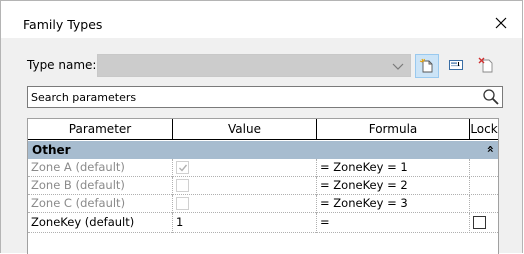 This screenshot has height=254, width=524. What do you see at coordinates (393, 204) in the screenshot?
I see `formula-cell: = ZoneKey = 3` at bounding box center [393, 204].